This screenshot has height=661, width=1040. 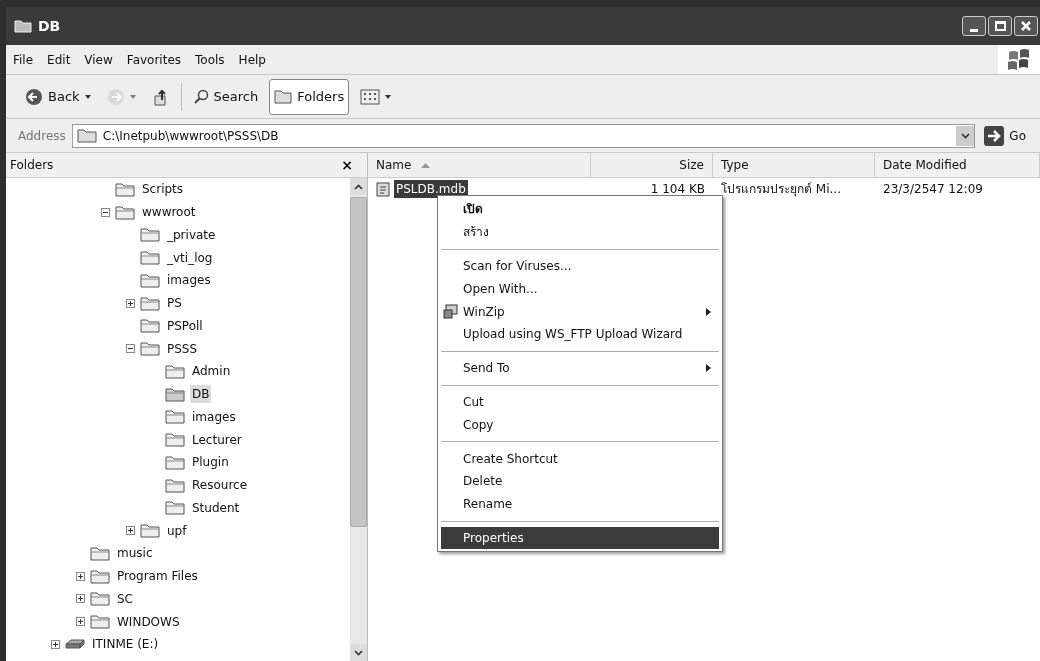 I want to click on tree-item: Scripts, so click(x=163, y=189).